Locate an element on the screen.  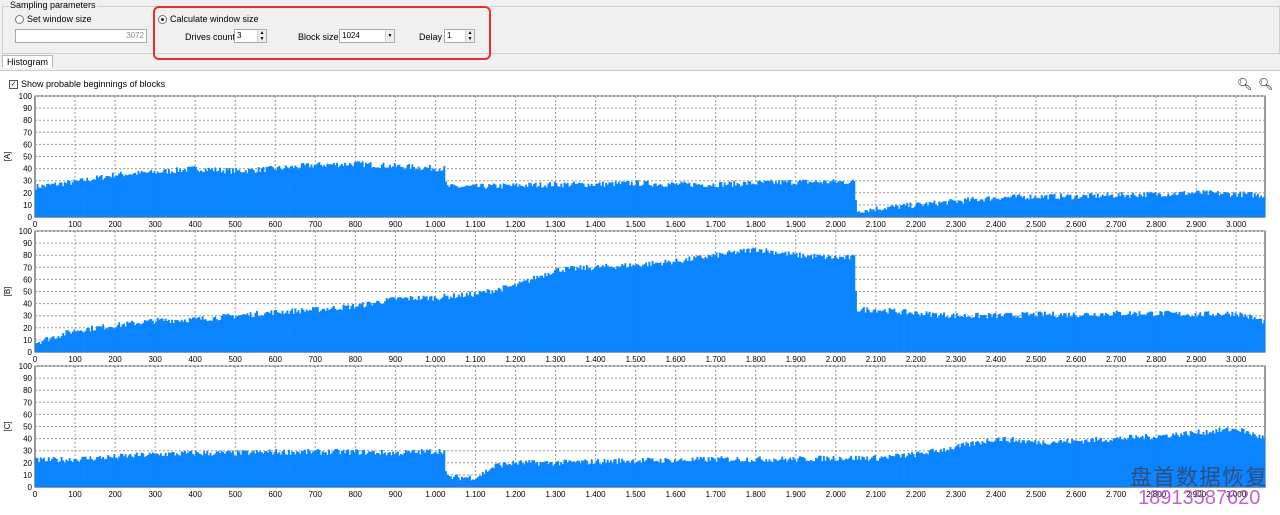
y-tick-label: 70 is located at coordinates (27, 132).